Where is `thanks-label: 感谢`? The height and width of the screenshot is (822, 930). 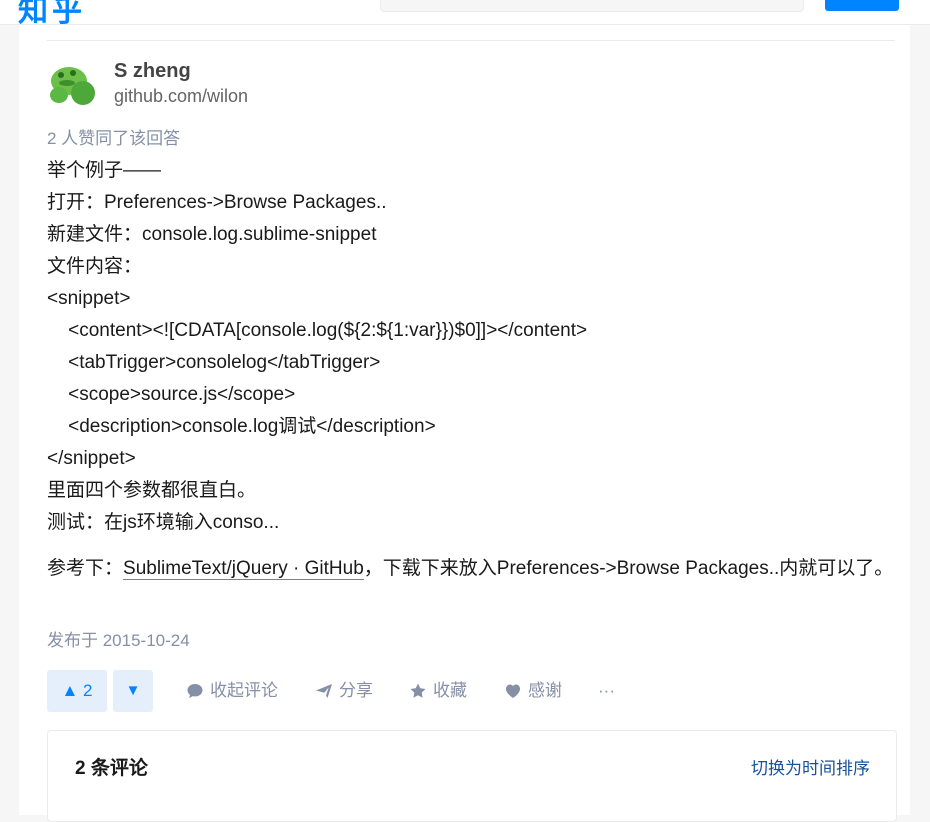
thanks-label: 感谢 is located at coordinates (545, 690).